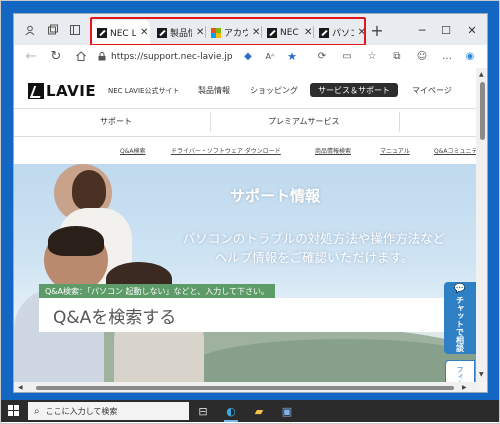 This screenshot has height=424, width=500. What do you see at coordinates (249, 315) in the screenshot?
I see `qa-search-input: Q&Aを検索する` at bounding box center [249, 315].